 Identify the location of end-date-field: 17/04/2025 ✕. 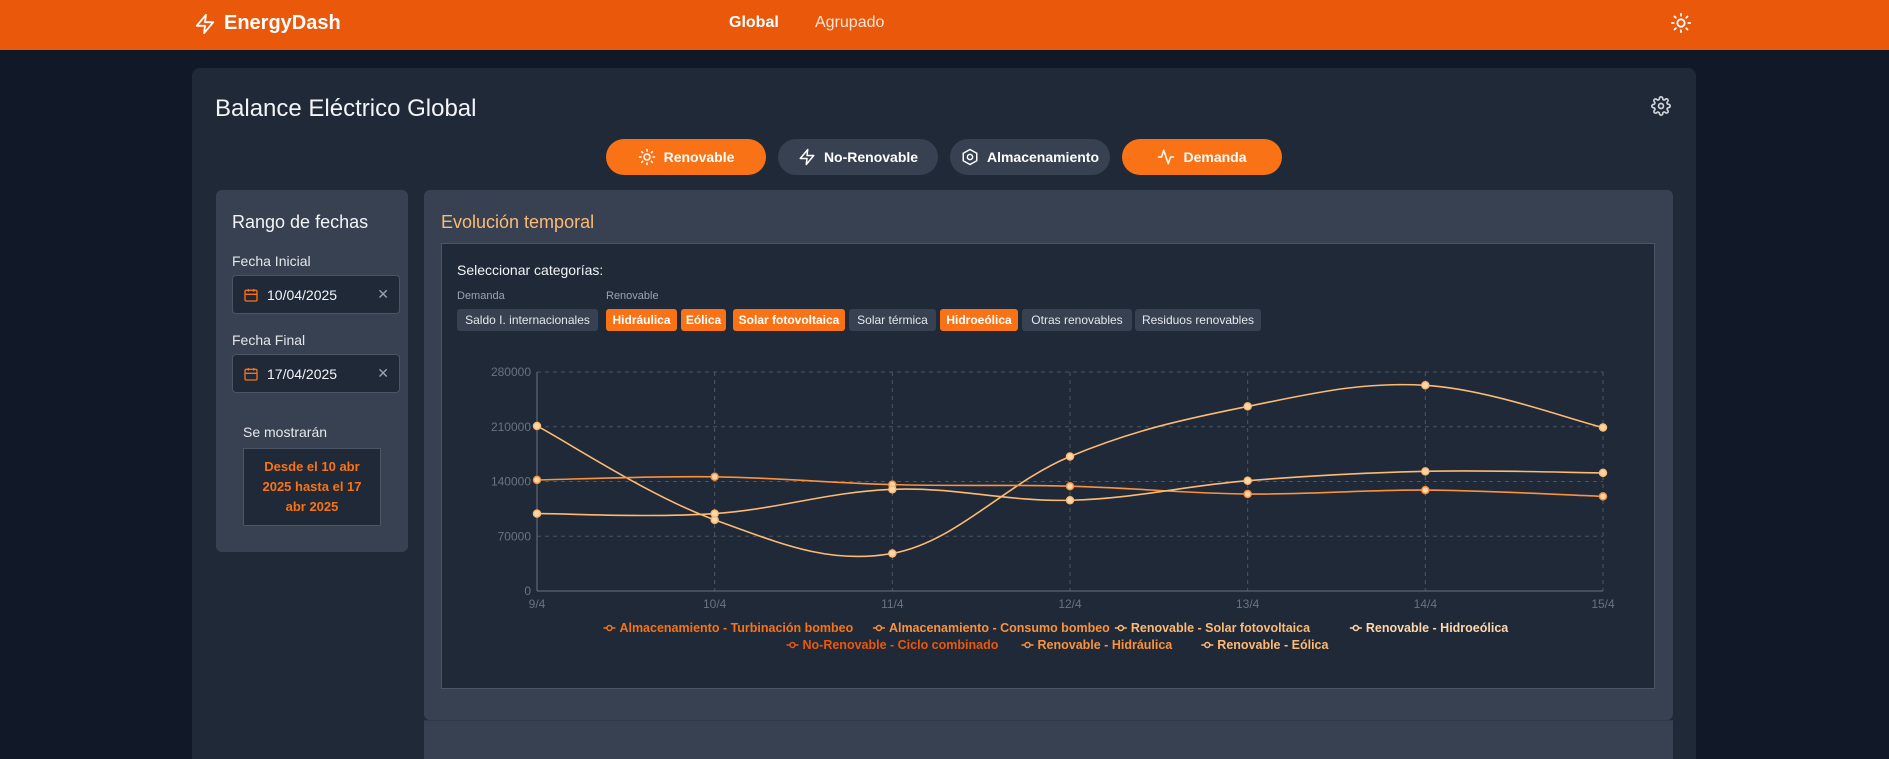
(316, 373).